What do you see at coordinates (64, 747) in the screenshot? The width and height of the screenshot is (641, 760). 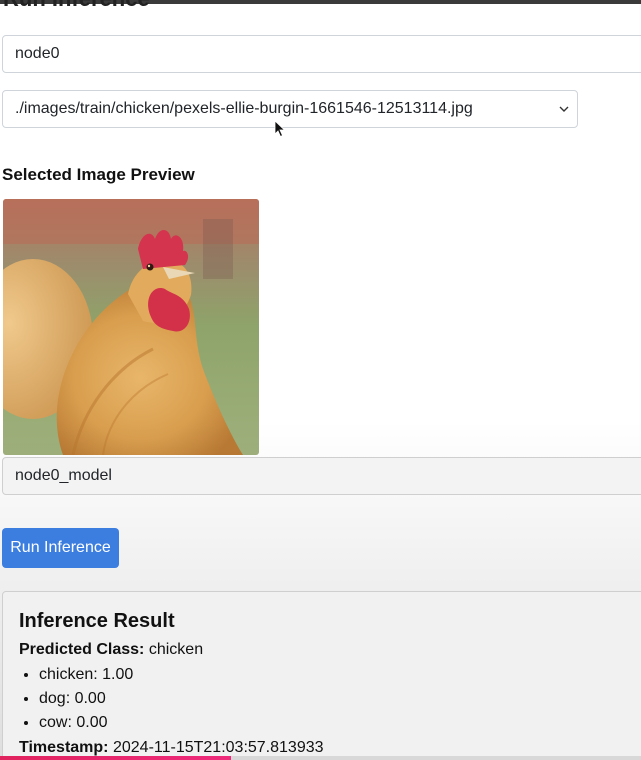 I see `timestamp-label: Timestamp:` at bounding box center [64, 747].